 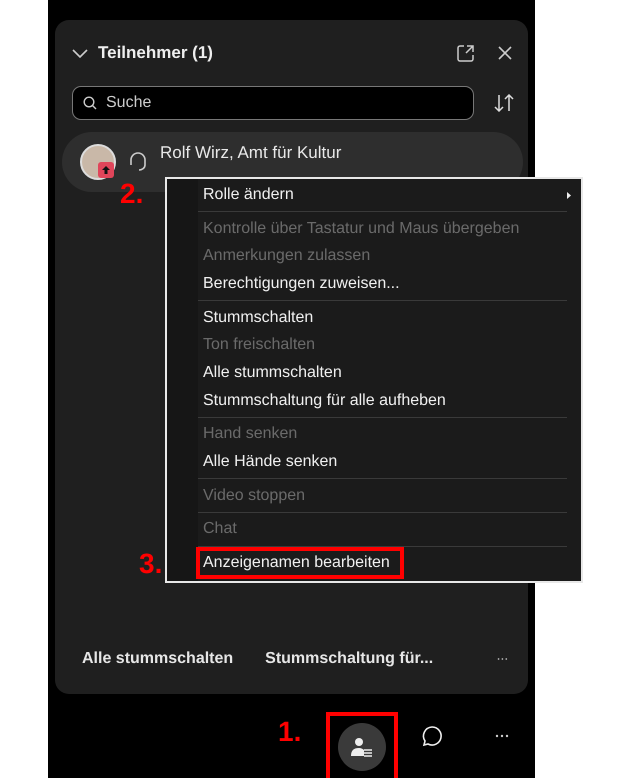 What do you see at coordinates (569, 195) in the screenshot?
I see `submenu-arrow-icon` at bounding box center [569, 195].